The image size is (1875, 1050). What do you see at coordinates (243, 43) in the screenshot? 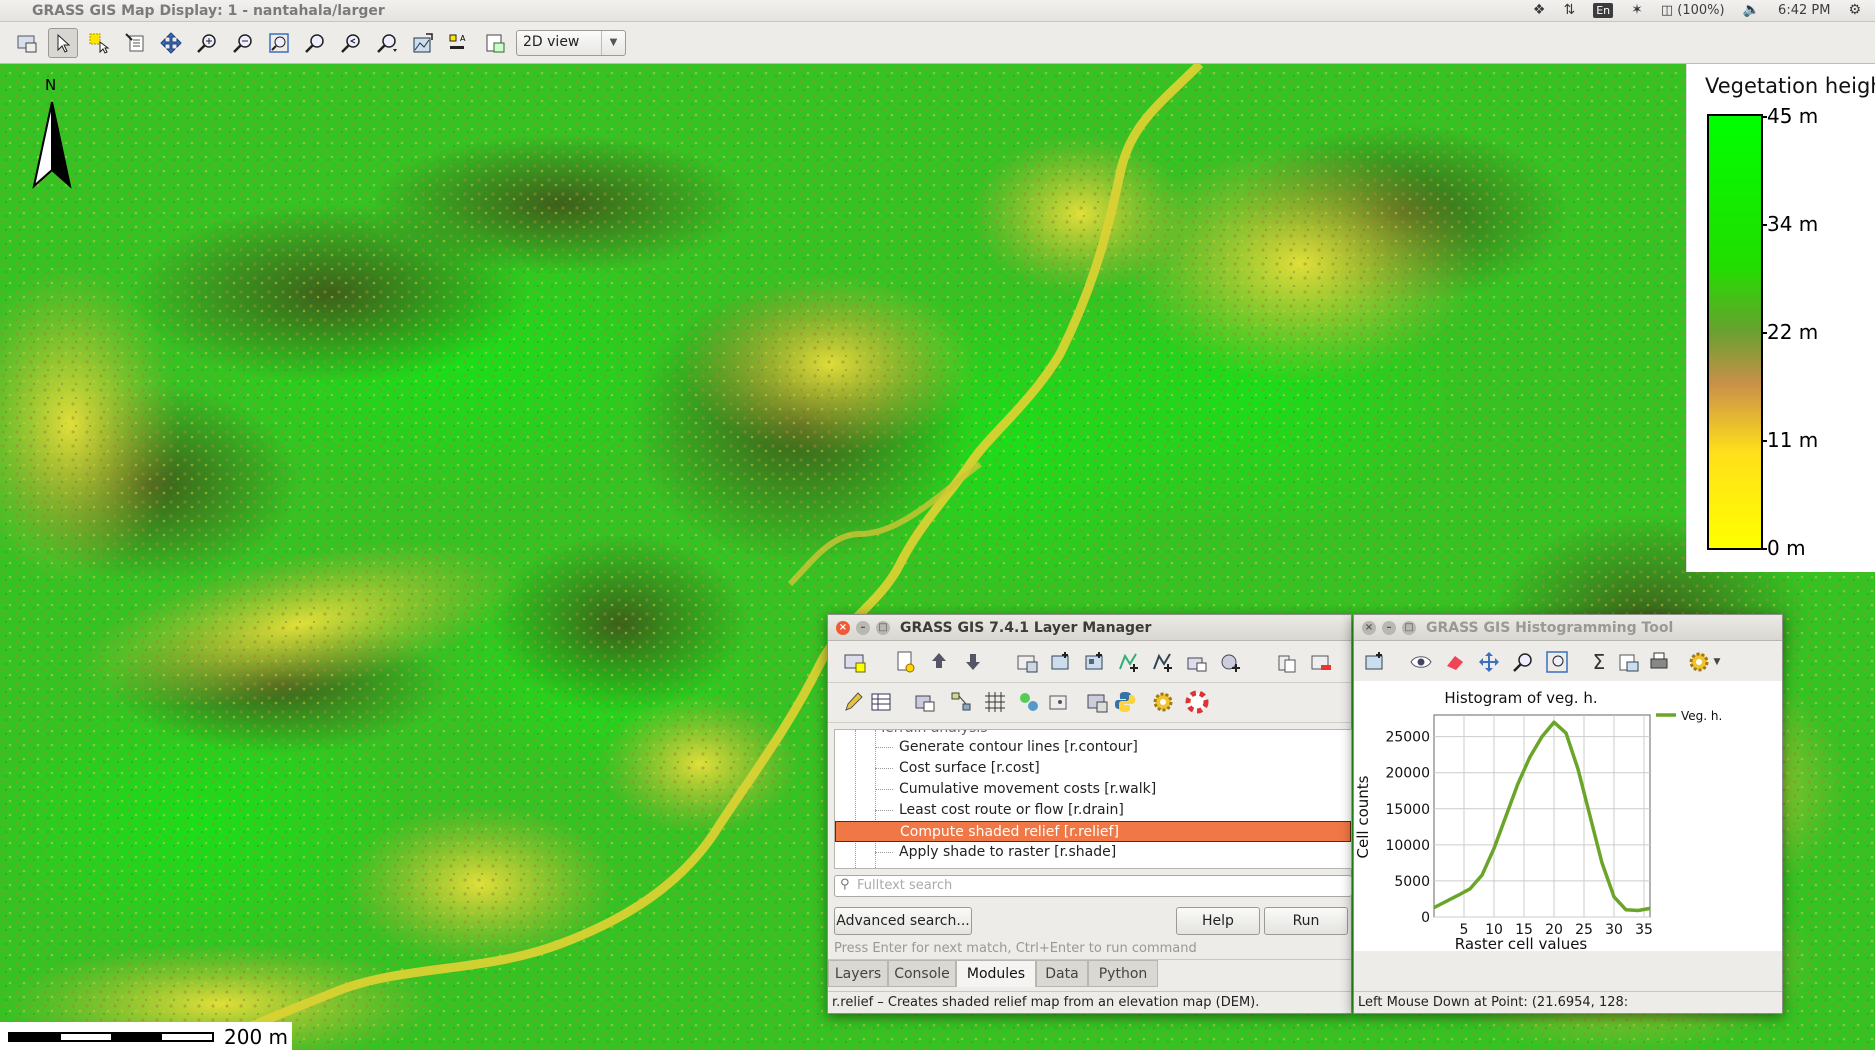
I see `zoom-out-icon` at bounding box center [243, 43].